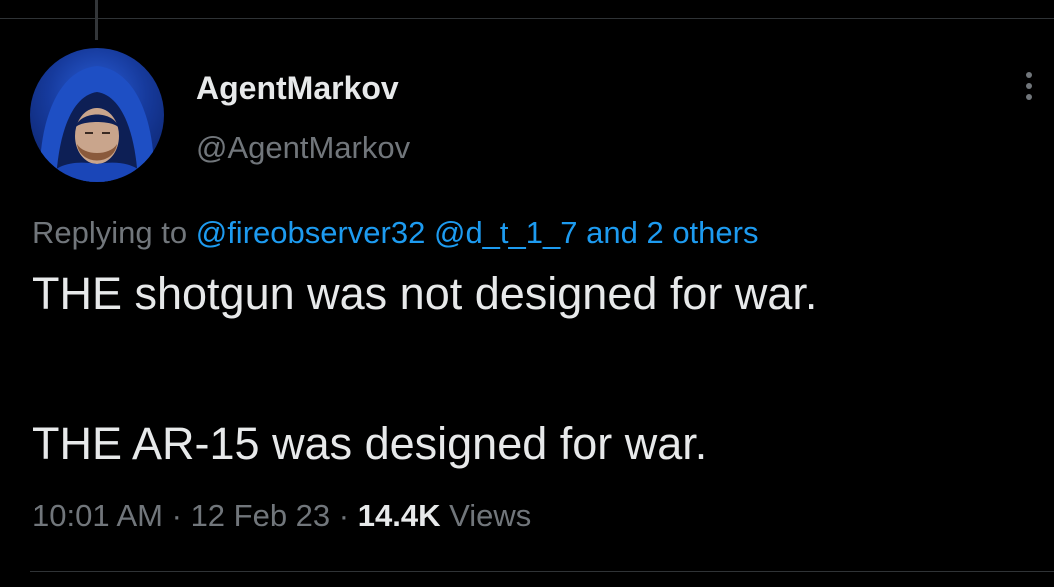  I want to click on tweet-time: 10:01 AM, so click(97, 515).